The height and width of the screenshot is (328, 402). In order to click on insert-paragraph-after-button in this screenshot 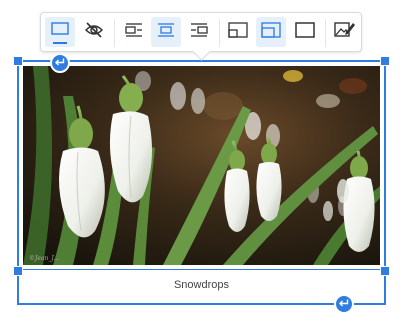, I will do `click(344, 304)`.